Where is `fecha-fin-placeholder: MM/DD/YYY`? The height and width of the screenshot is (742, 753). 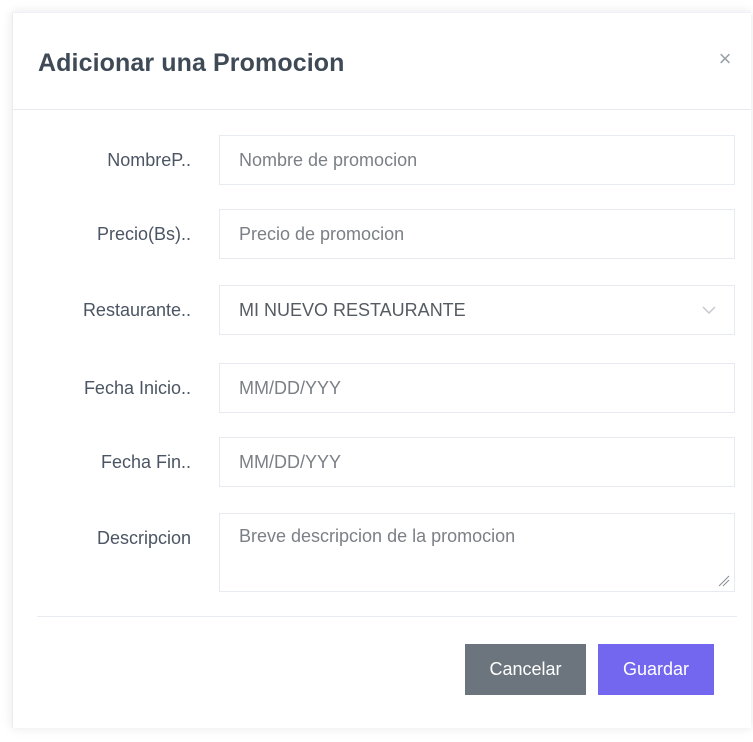 fecha-fin-placeholder: MM/DD/YYY is located at coordinates (290, 462).